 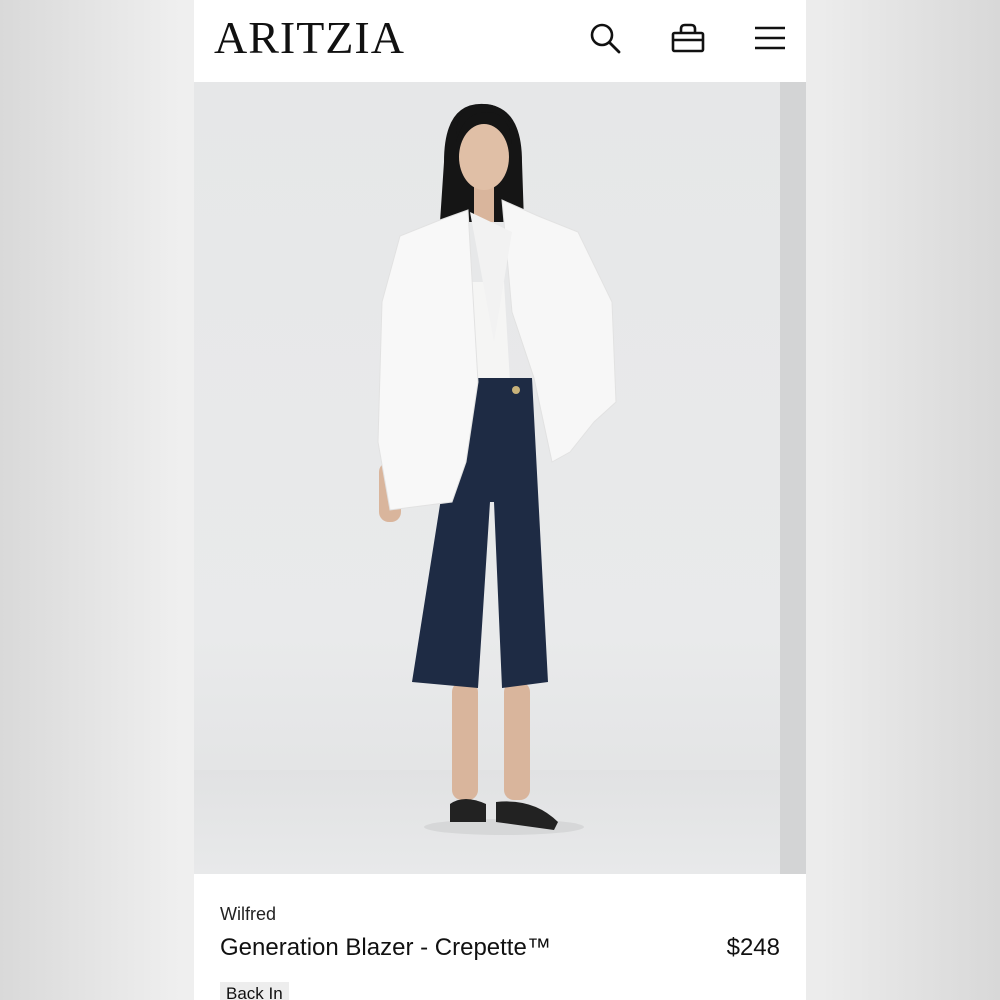 I want to click on product-name: Generation Blazer - Crepette™, so click(x=385, y=948).